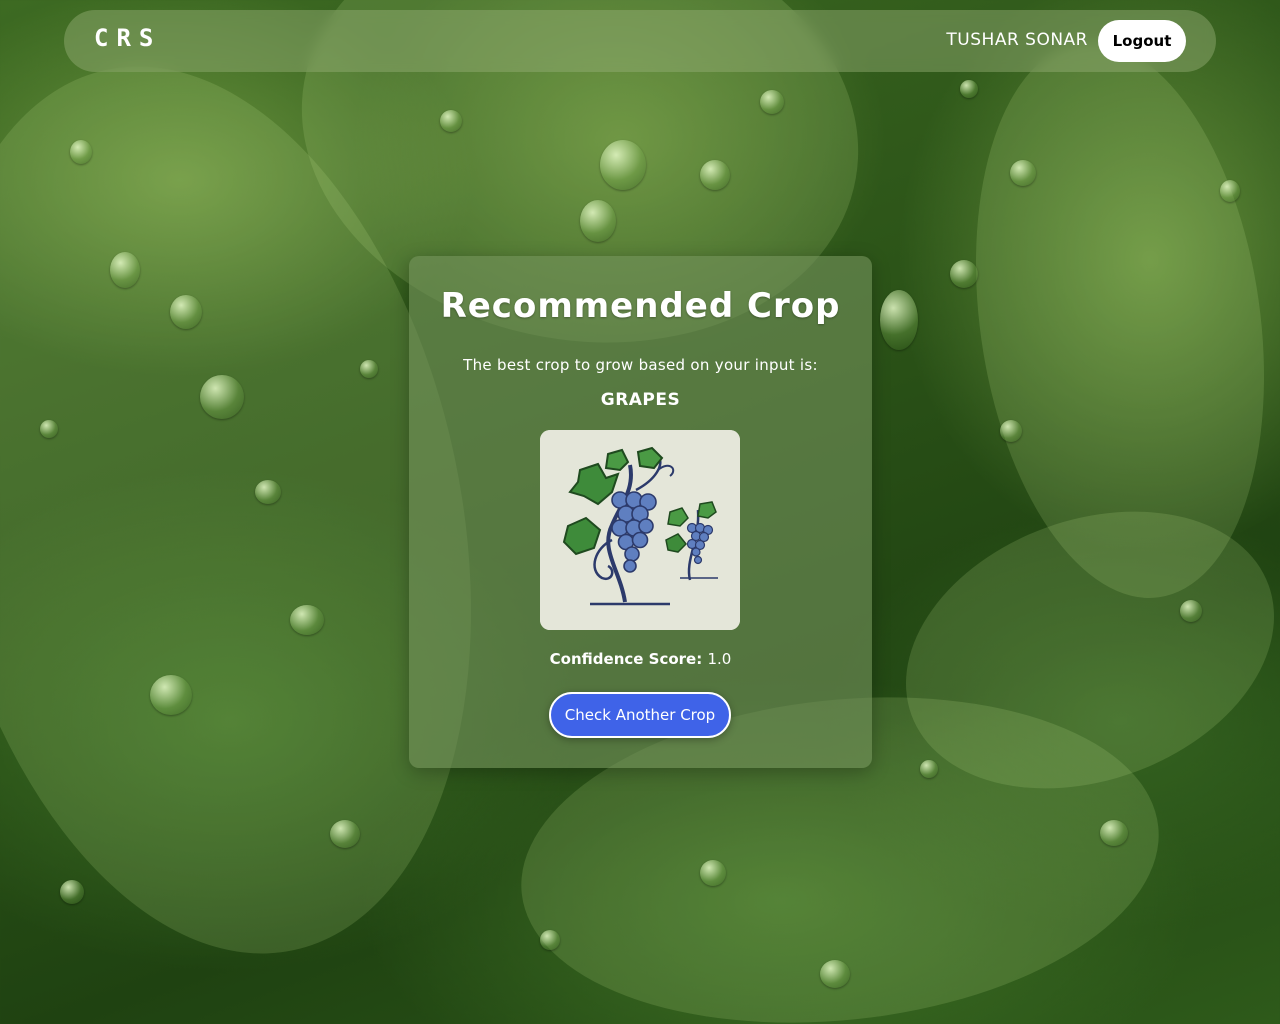 Image resolution: width=1280 pixels, height=1024 pixels. What do you see at coordinates (640, 400) in the screenshot?
I see `crop-name: GRAPES` at bounding box center [640, 400].